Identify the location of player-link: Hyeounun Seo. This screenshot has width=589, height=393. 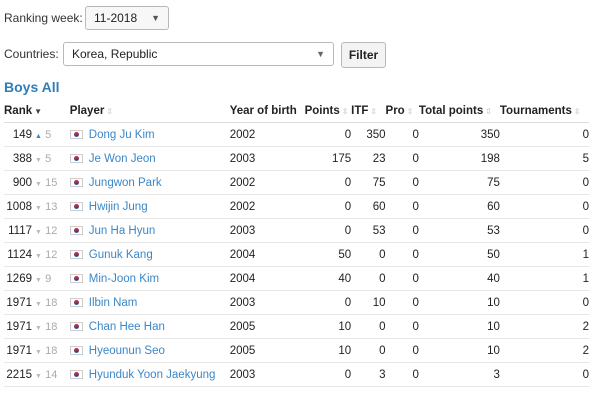
(127, 351).